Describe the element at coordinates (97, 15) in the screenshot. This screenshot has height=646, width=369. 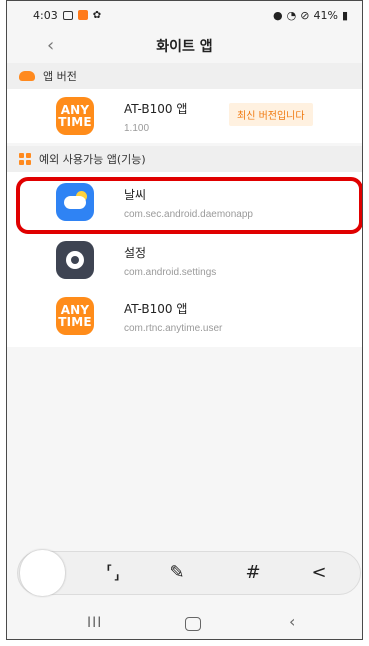
I see `settings-notification-icon: ✿` at that location.